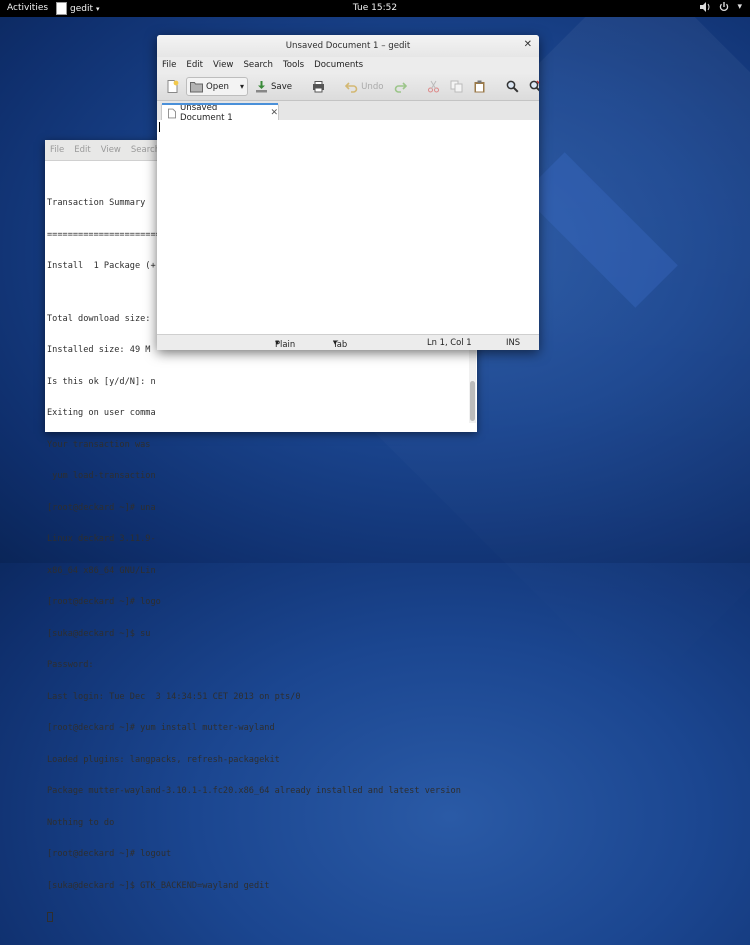 The height and width of the screenshot is (945, 750). What do you see at coordinates (101, 539) in the screenshot?
I see `terminal-line: Linux deckard 3.11.9-` at bounding box center [101, 539].